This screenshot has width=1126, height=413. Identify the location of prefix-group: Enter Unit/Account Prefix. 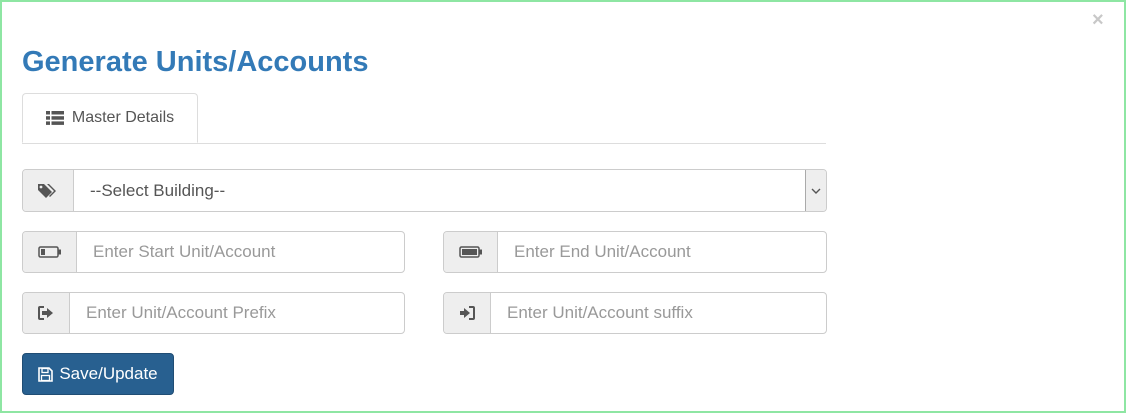
(213, 313).